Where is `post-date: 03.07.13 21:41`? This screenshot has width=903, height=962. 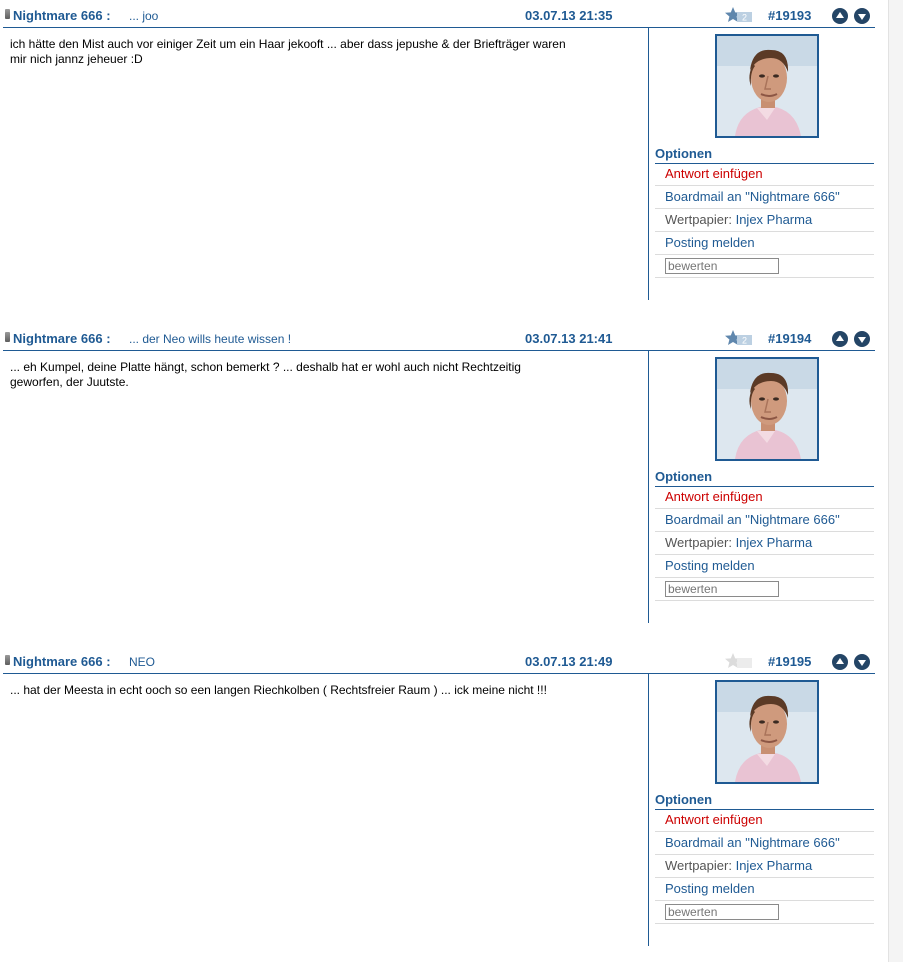
post-date: 03.07.13 21:41 is located at coordinates (569, 338).